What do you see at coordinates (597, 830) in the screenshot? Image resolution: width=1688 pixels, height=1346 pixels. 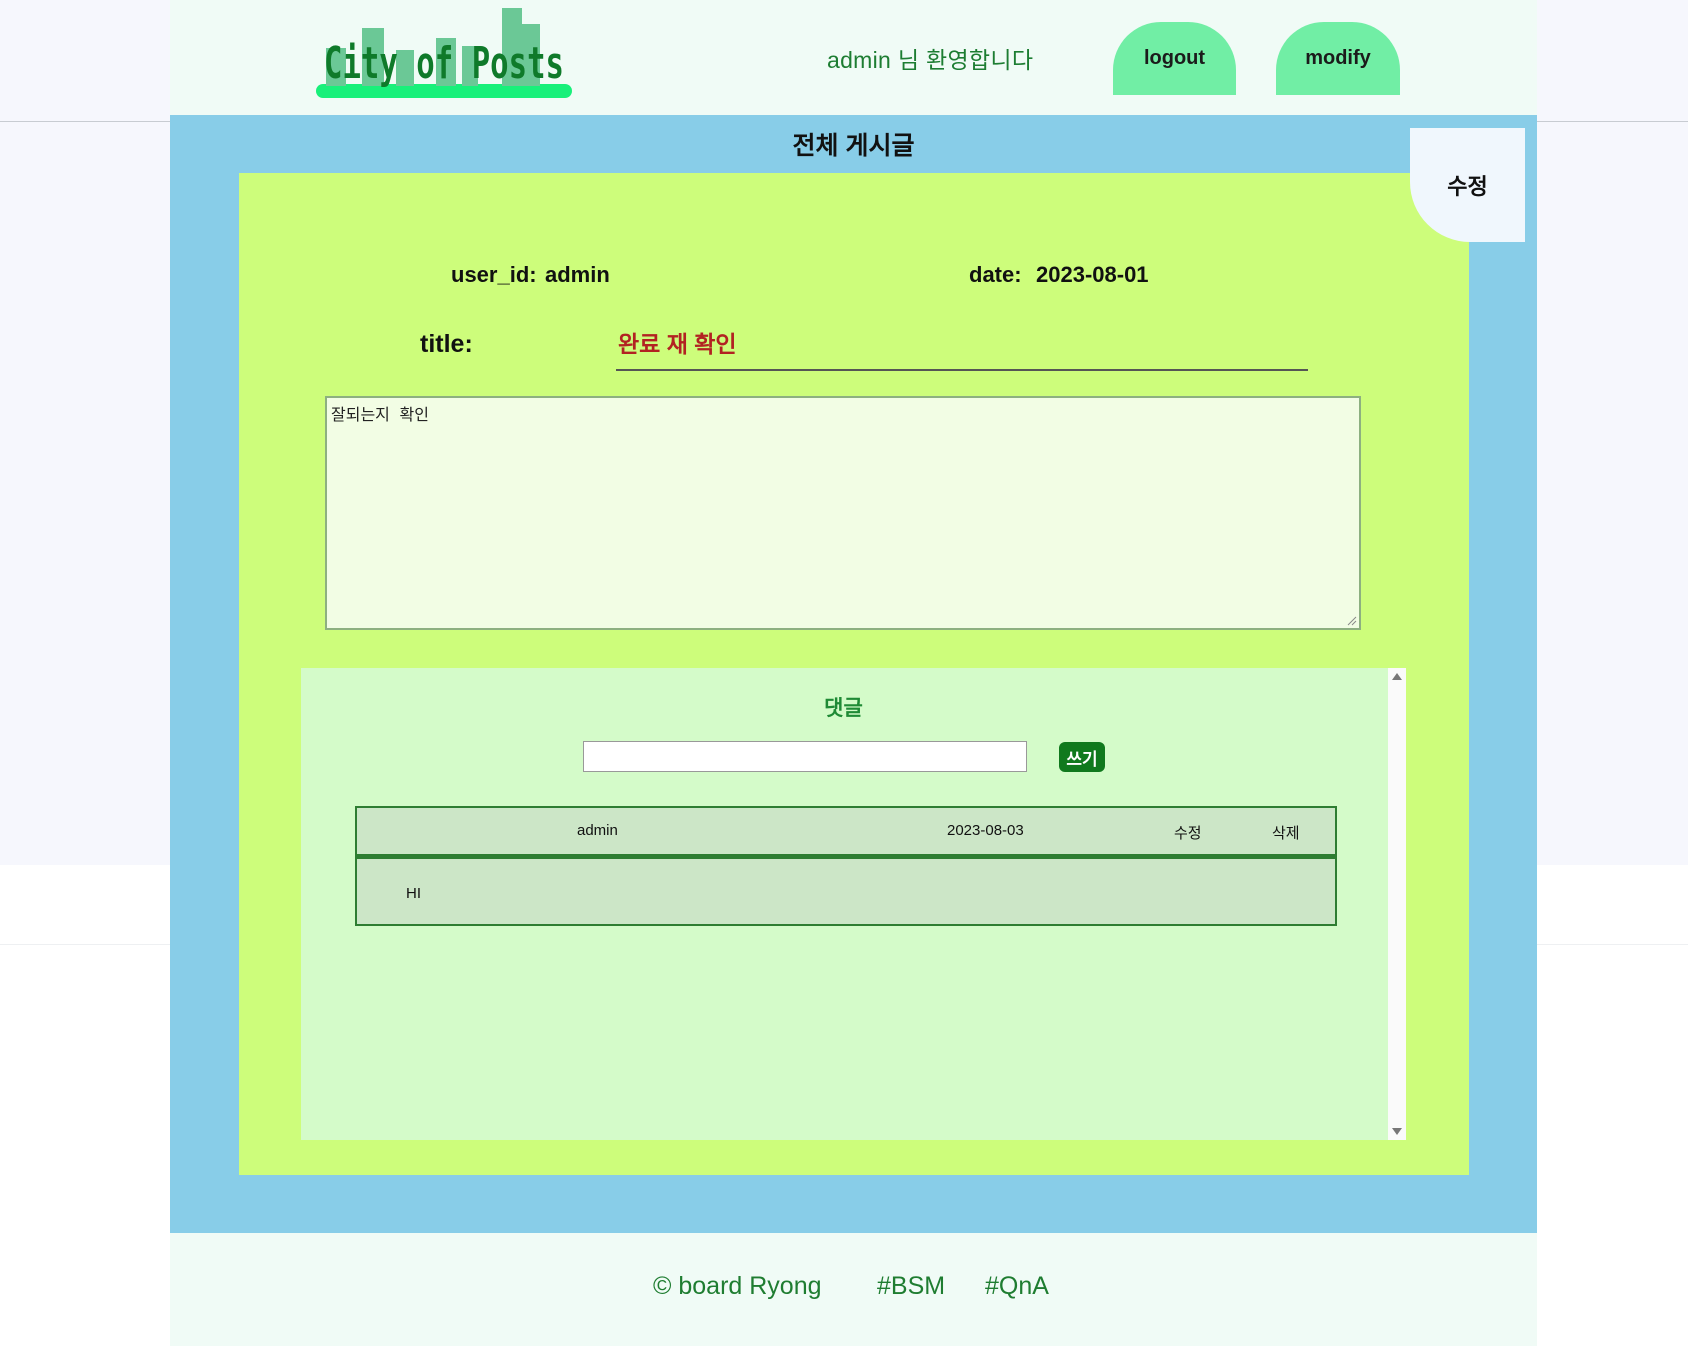 I see `comment-author: admin` at bounding box center [597, 830].